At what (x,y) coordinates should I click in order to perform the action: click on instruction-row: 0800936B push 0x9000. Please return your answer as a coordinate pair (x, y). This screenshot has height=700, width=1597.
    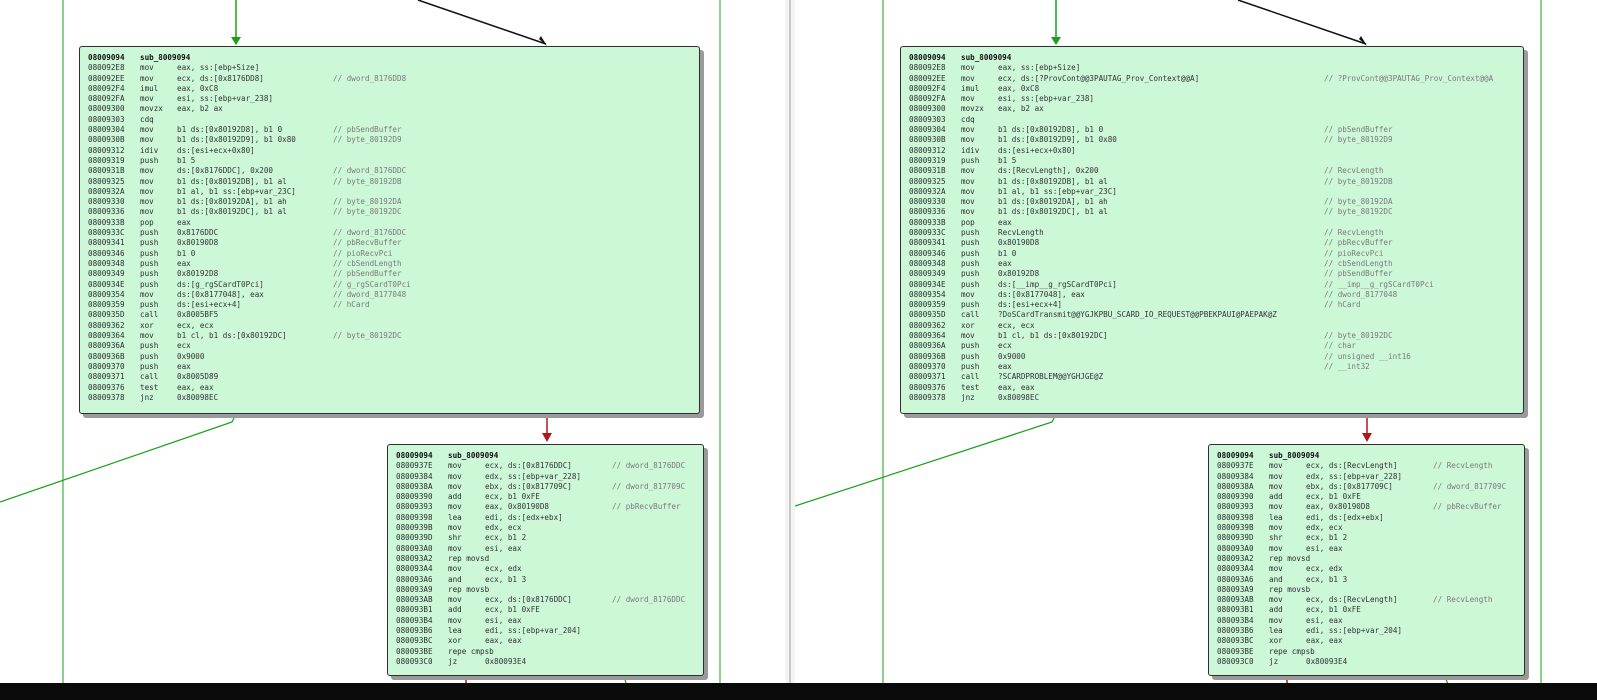
    Looking at the image, I should click on (389, 357).